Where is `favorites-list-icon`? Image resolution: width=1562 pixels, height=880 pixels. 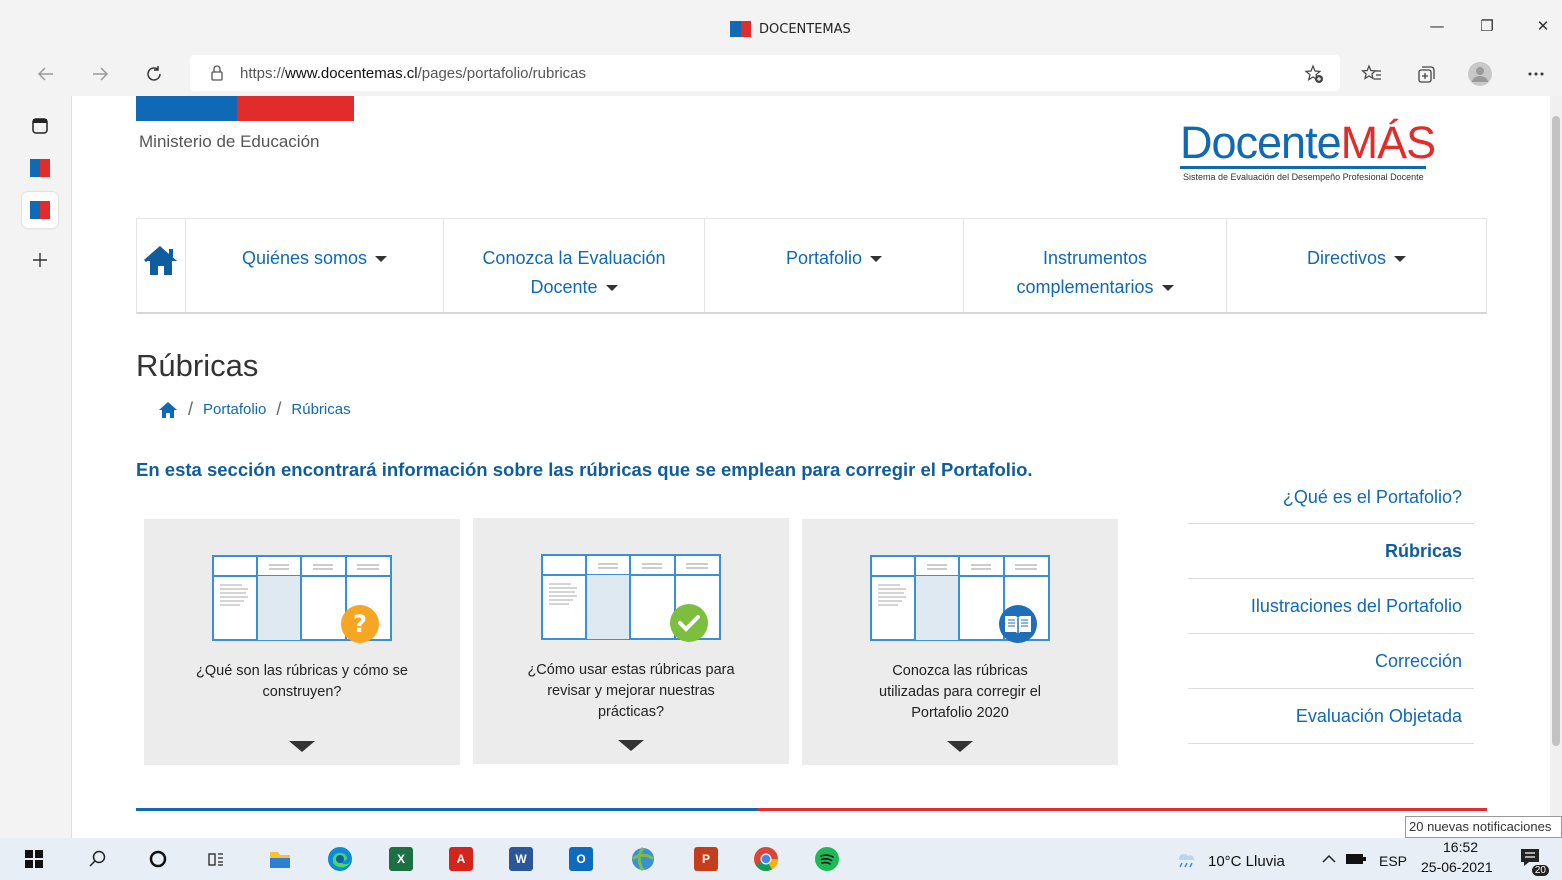 favorites-list-icon is located at coordinates (1371, 72).